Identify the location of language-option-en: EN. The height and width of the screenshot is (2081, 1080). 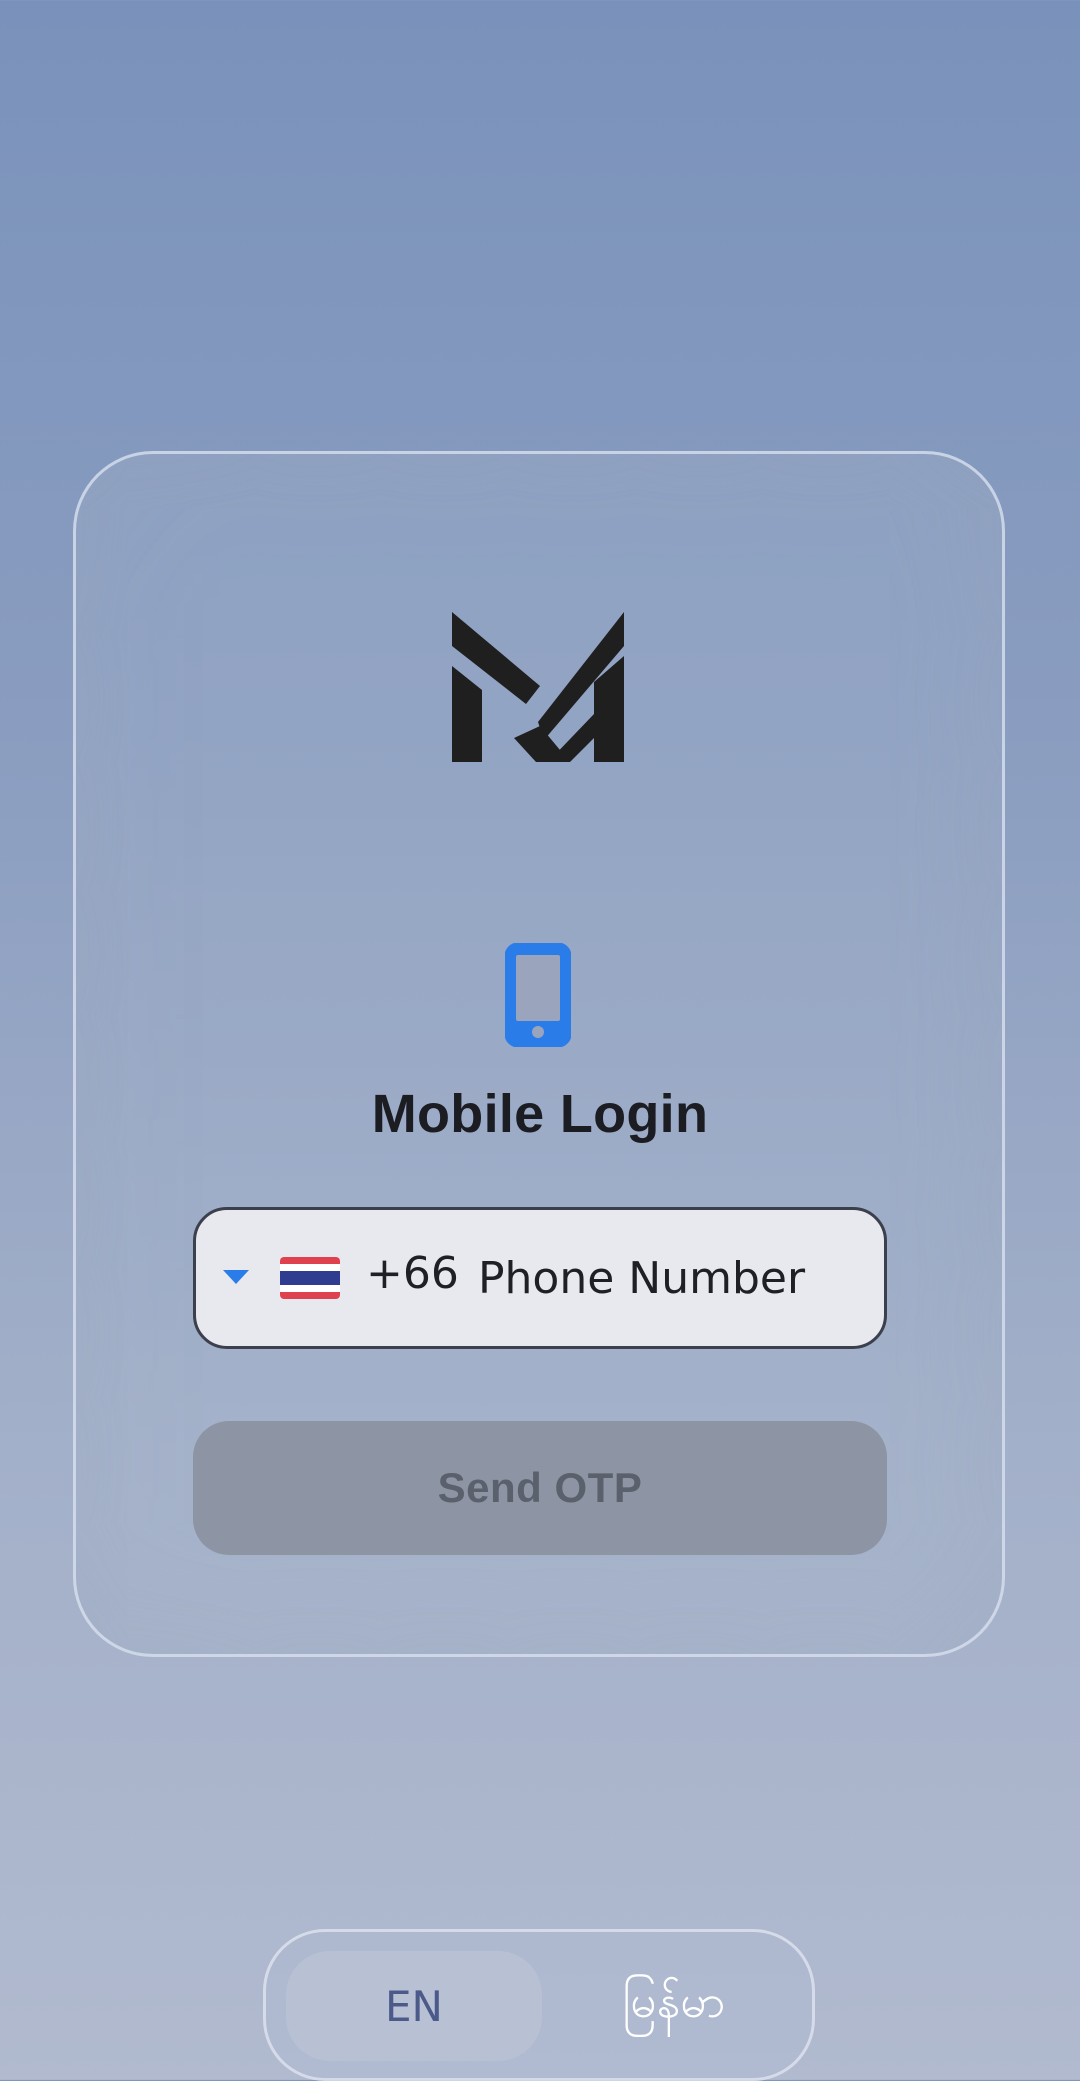
(414, 2006).